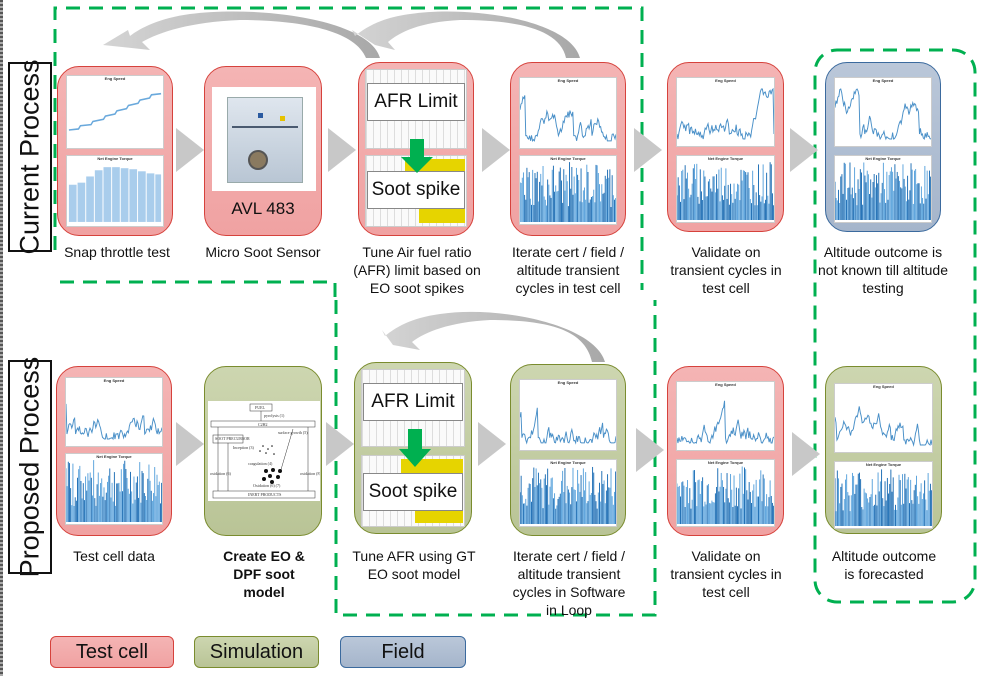  What do you see at coordinates (274, 415) in the screenshot?
I see `svg-text: pyrolysis (1)` at bounding box center [274, 415].